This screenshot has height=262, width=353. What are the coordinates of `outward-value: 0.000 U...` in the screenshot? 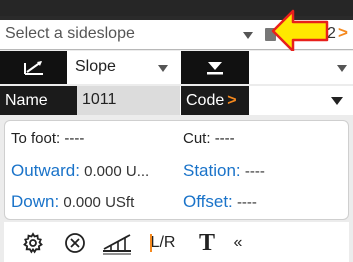 It's located at (117, 171).